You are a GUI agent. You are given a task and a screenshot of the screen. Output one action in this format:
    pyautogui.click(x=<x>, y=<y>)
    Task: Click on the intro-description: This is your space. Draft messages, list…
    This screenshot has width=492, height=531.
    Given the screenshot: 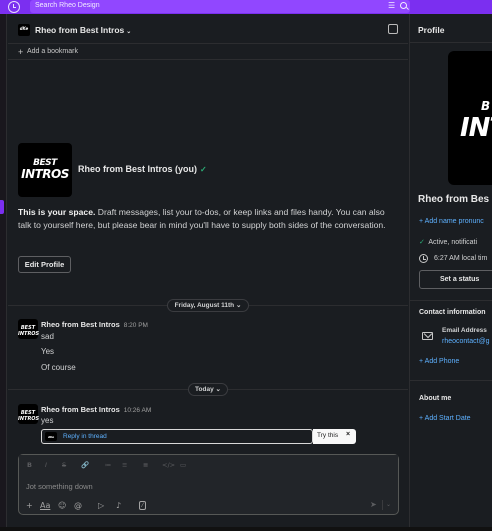 What is the action you would take?
    pyautogui.click(x=208, y=219)
    